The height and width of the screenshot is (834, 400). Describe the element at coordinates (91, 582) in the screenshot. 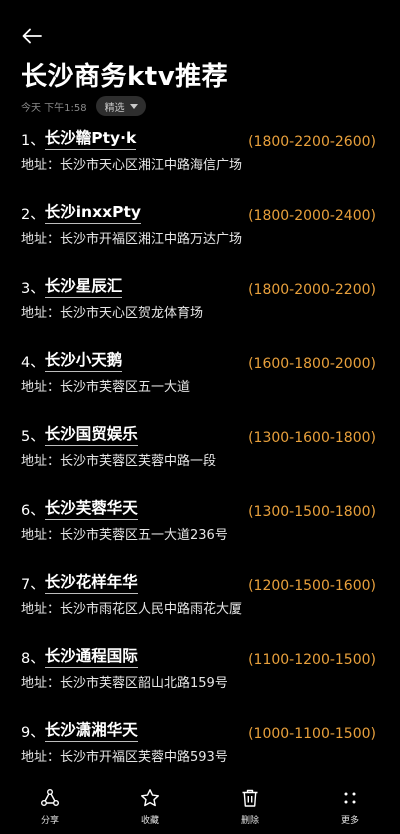

I see `item-name-link: 长沙花样年华` at that location.